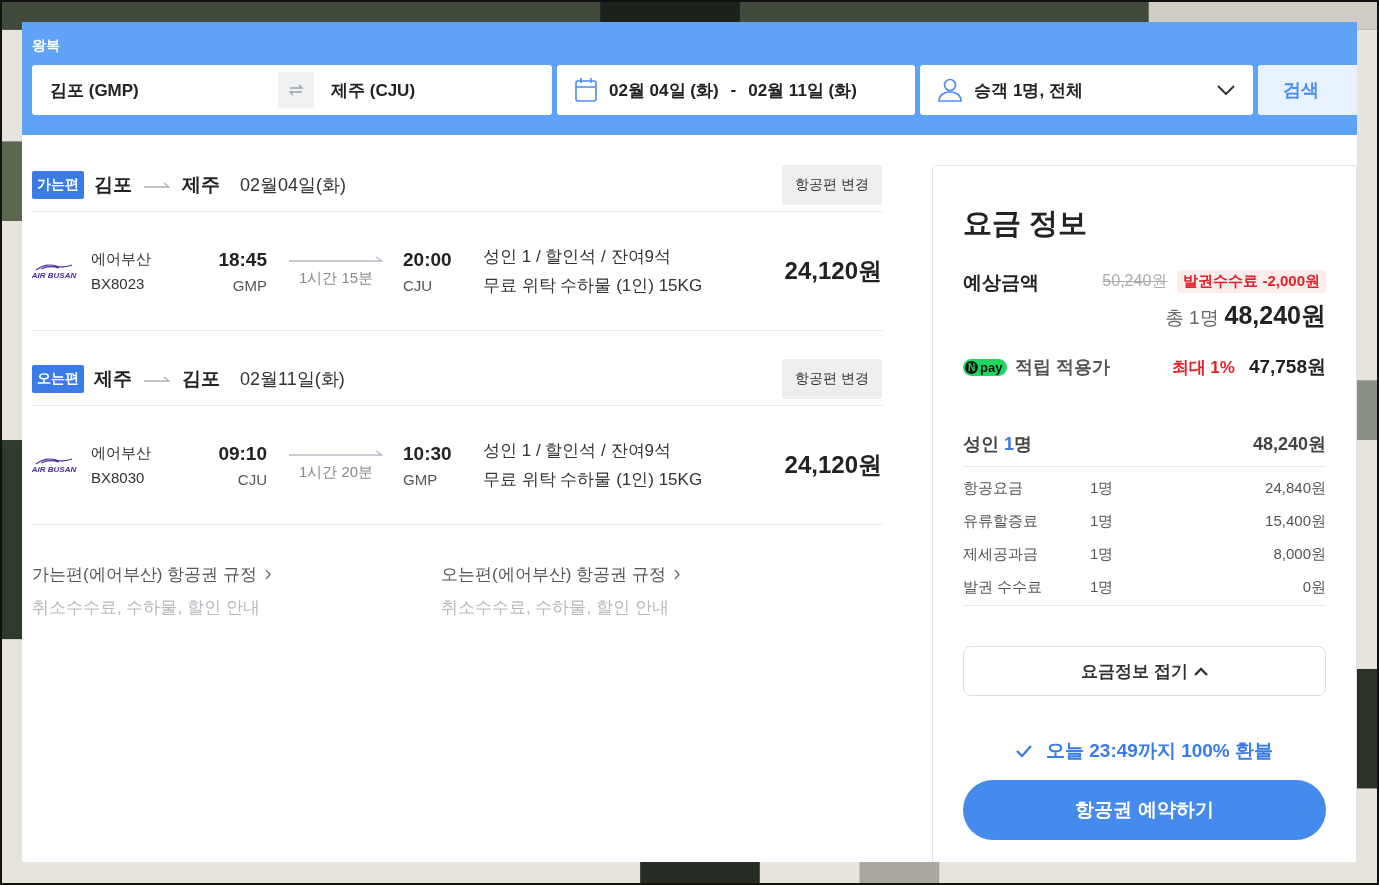  Describe the element at coordinates (144, 574) in the screenshot. I see `fare-rules-link: 가는편(에어부산) 항공권 규정` at that location.